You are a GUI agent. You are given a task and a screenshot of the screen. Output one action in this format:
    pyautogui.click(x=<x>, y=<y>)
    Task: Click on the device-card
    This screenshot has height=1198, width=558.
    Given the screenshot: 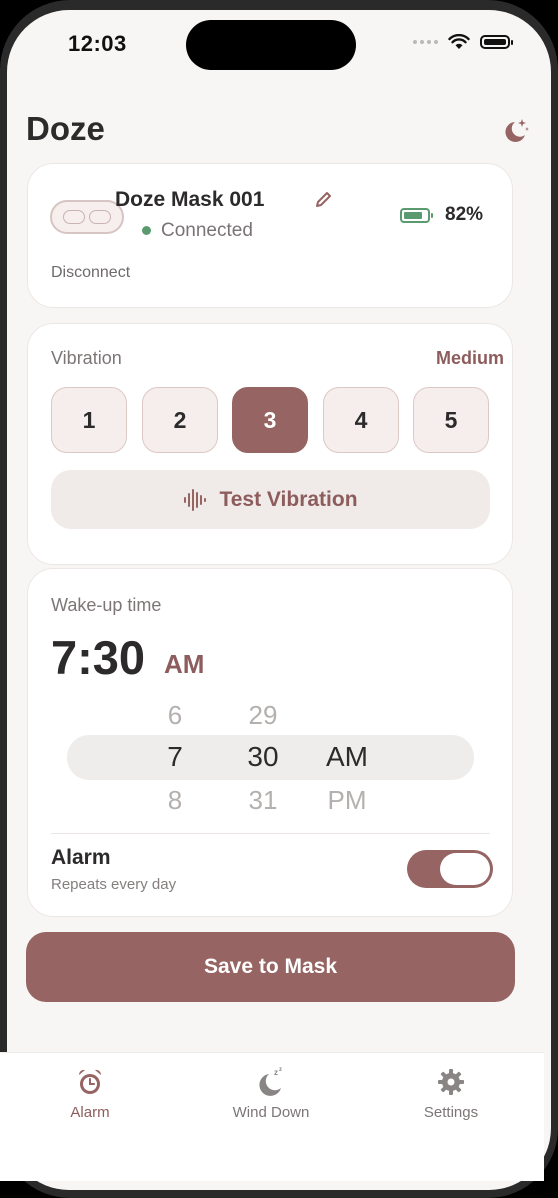 What is the action you would take?
    pyautogui.click(x=270, y=235)
    